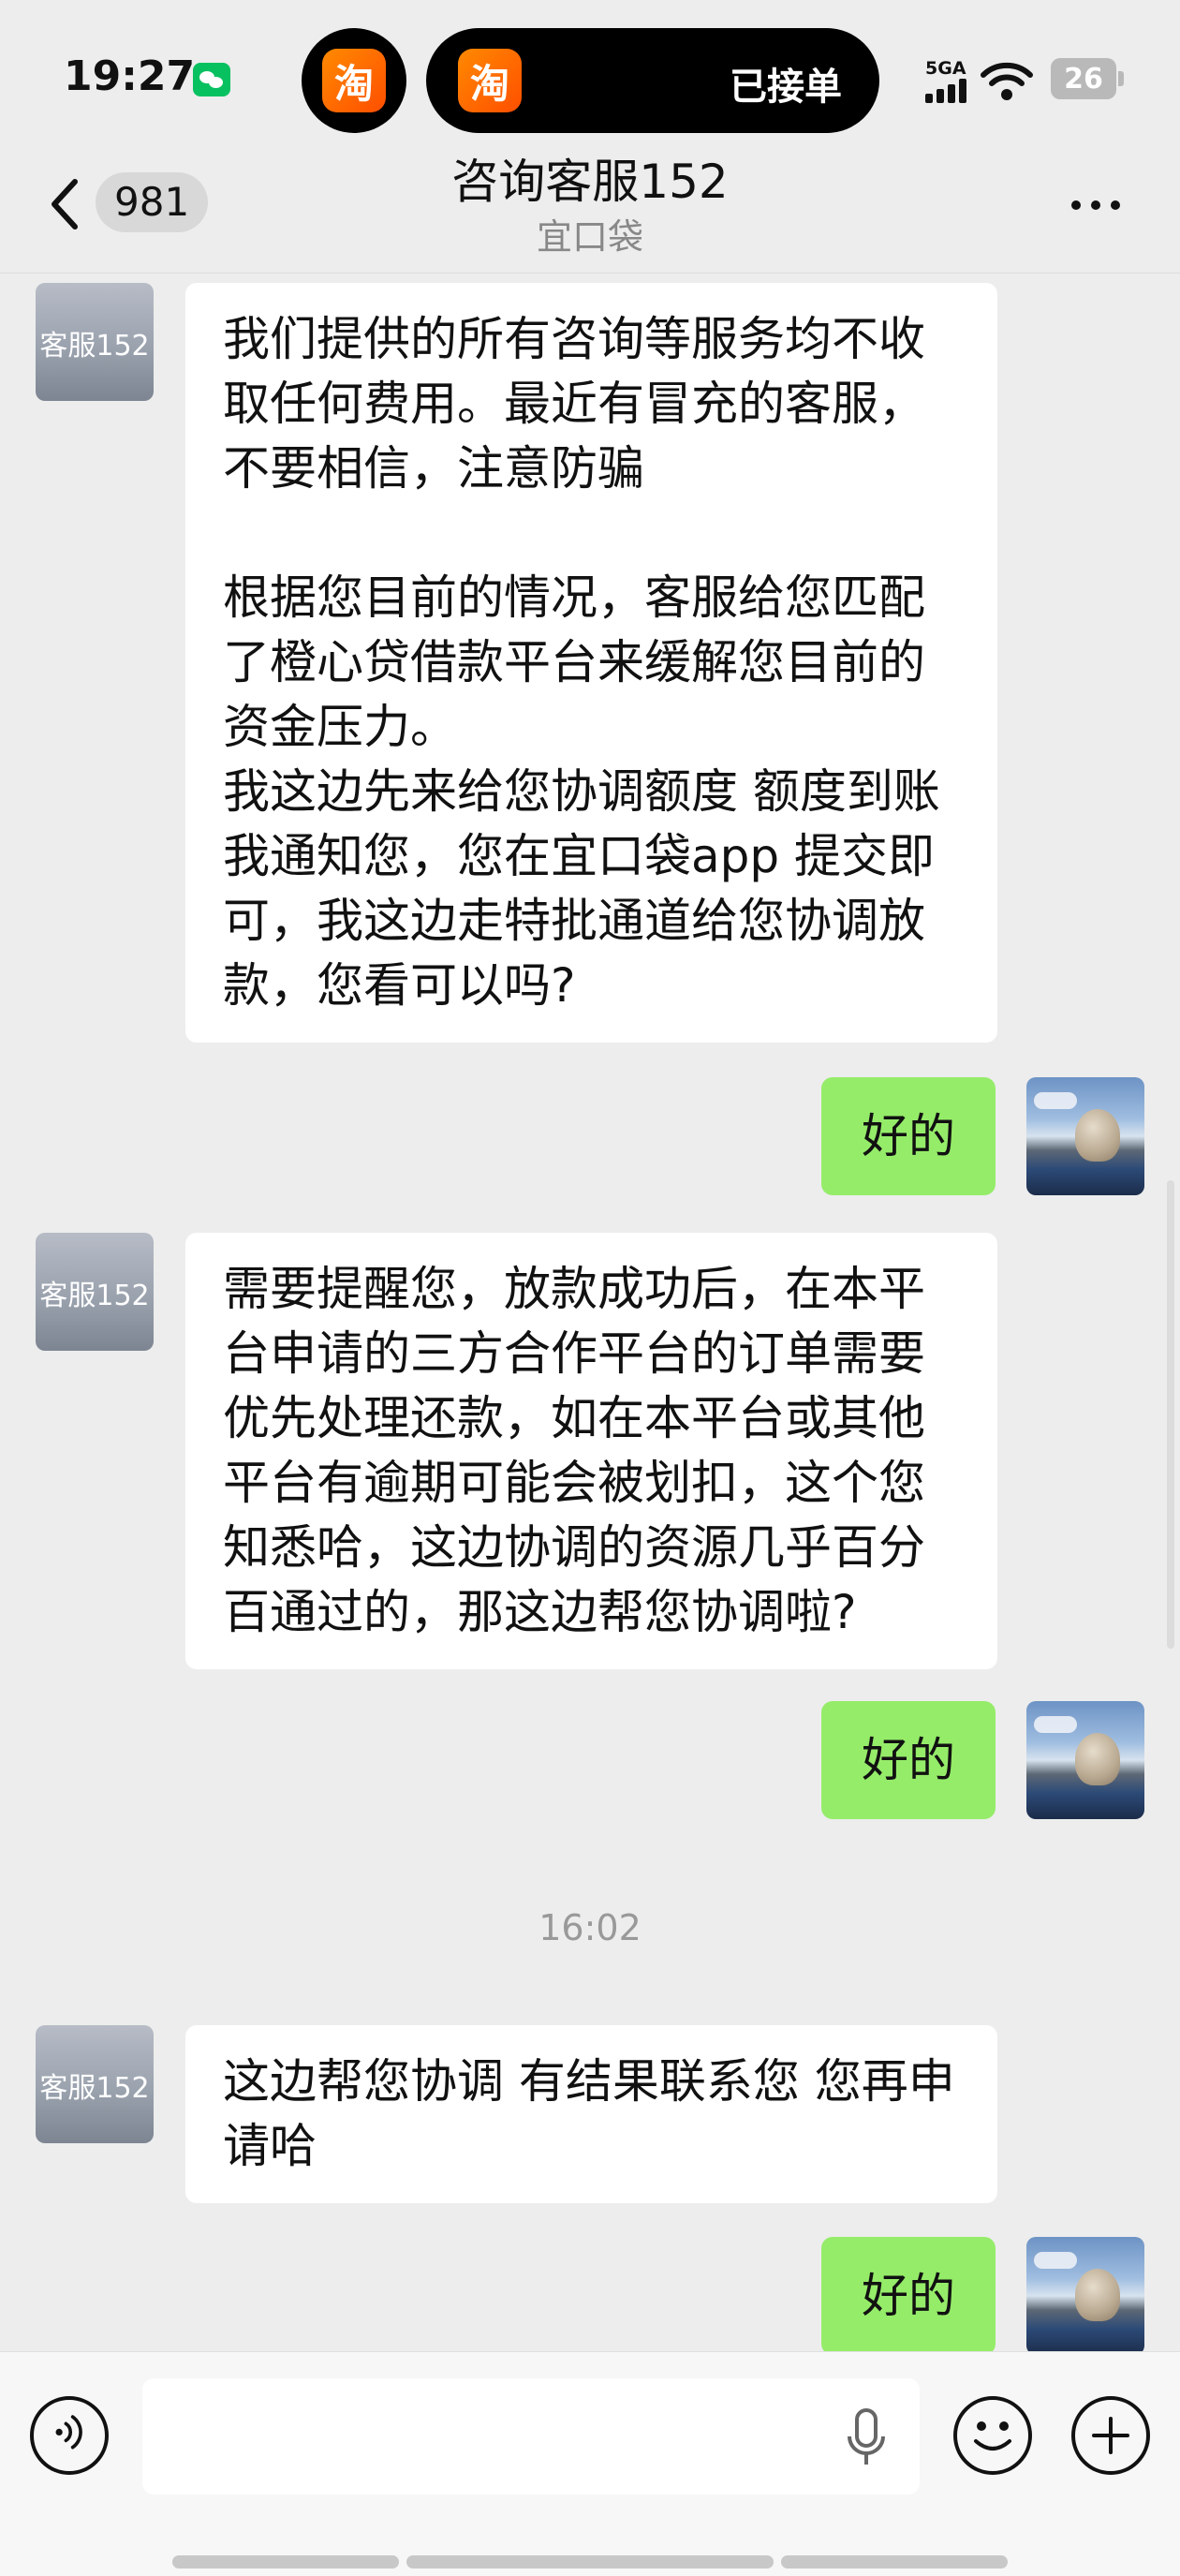 The width and height of the screenshot is (1180, 2576). I want to click on wifi-icon, so click(1007, 81).